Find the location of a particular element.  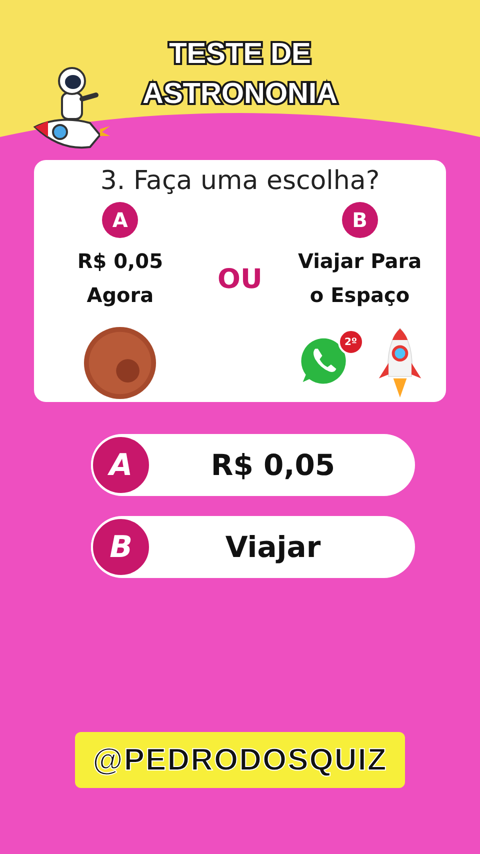

question-text: 3. Faça uma escolha? is located at coordinates (240, 181).